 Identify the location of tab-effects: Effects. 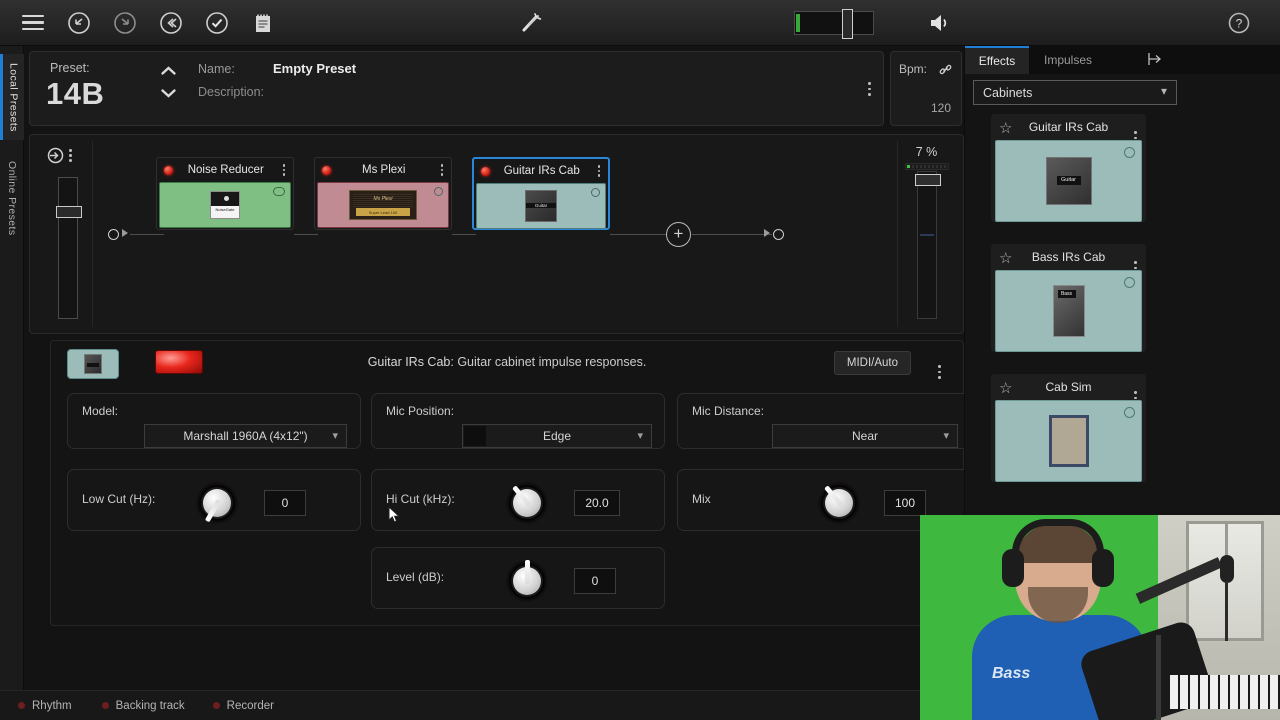
(997, 60).